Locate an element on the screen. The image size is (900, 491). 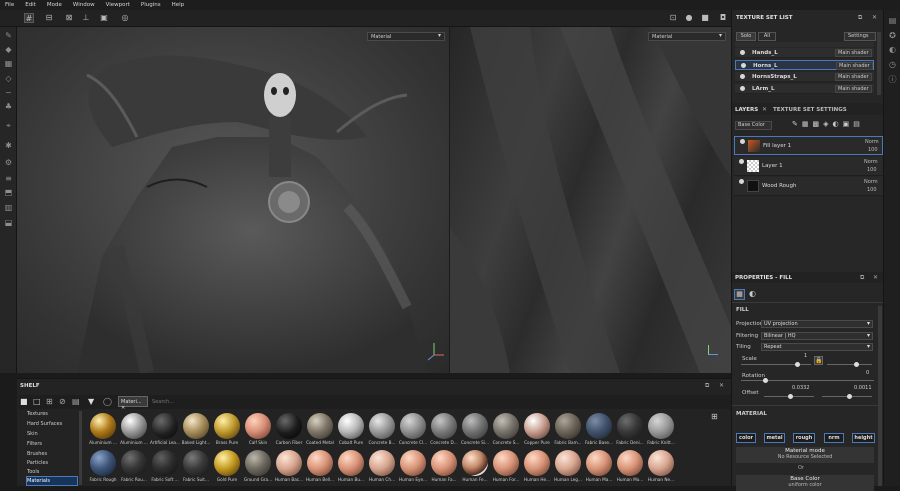
panel-icon: ▤ is located at coordinates (892, 20).